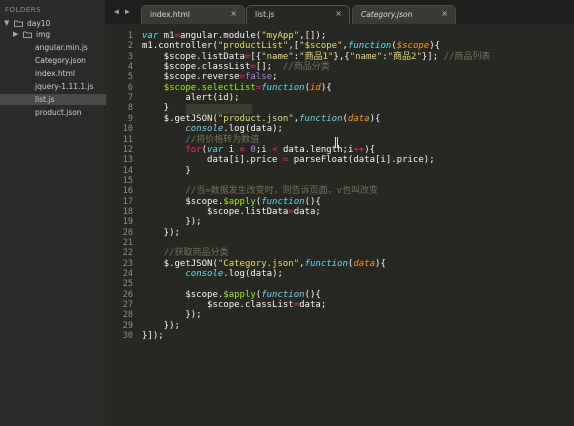 The width and height of the screenshot is (574, 426). Describe the element at coordinates (130, 87) in the screenshot. I see `line-number: 6` at that location.